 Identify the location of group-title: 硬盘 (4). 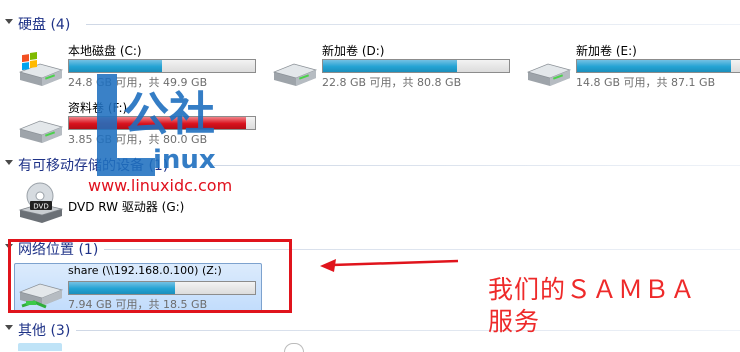
(44, 25).